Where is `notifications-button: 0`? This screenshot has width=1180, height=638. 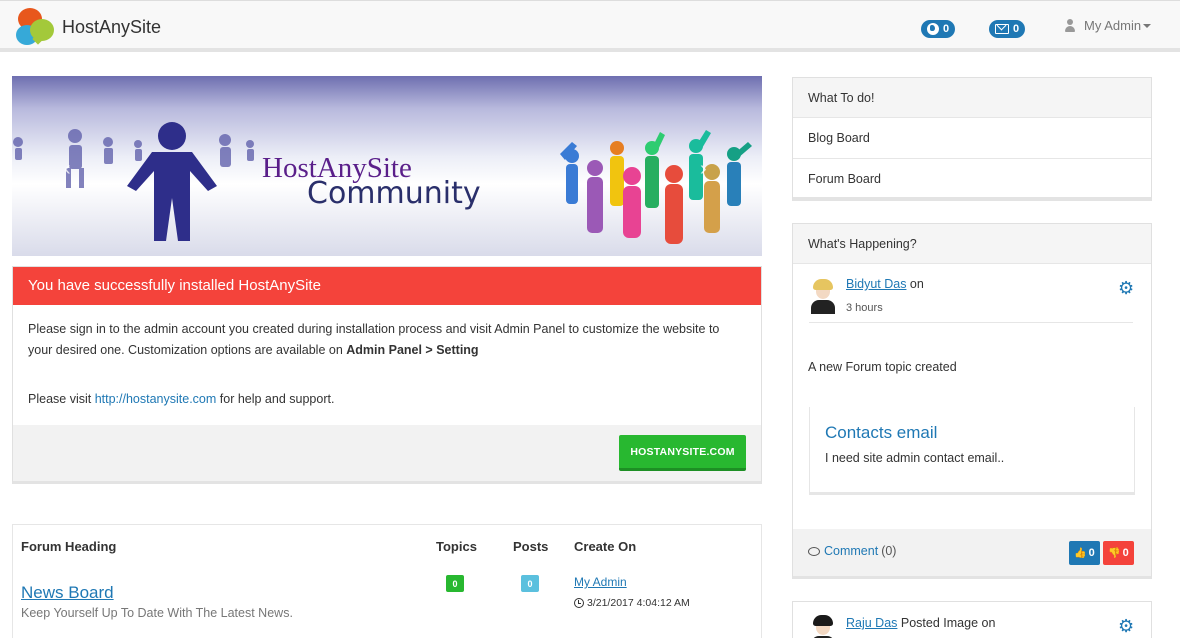 notifications-button: 0 is located at coordinates (938, 29).